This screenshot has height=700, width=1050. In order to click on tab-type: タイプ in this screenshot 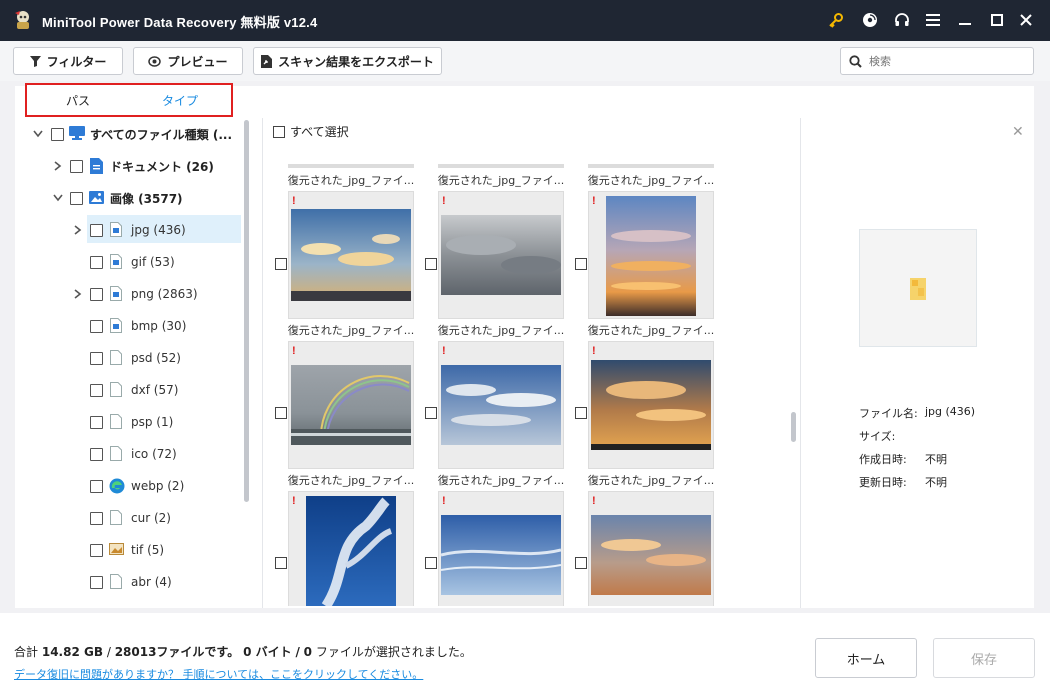, I will do `click(180, 100)`.